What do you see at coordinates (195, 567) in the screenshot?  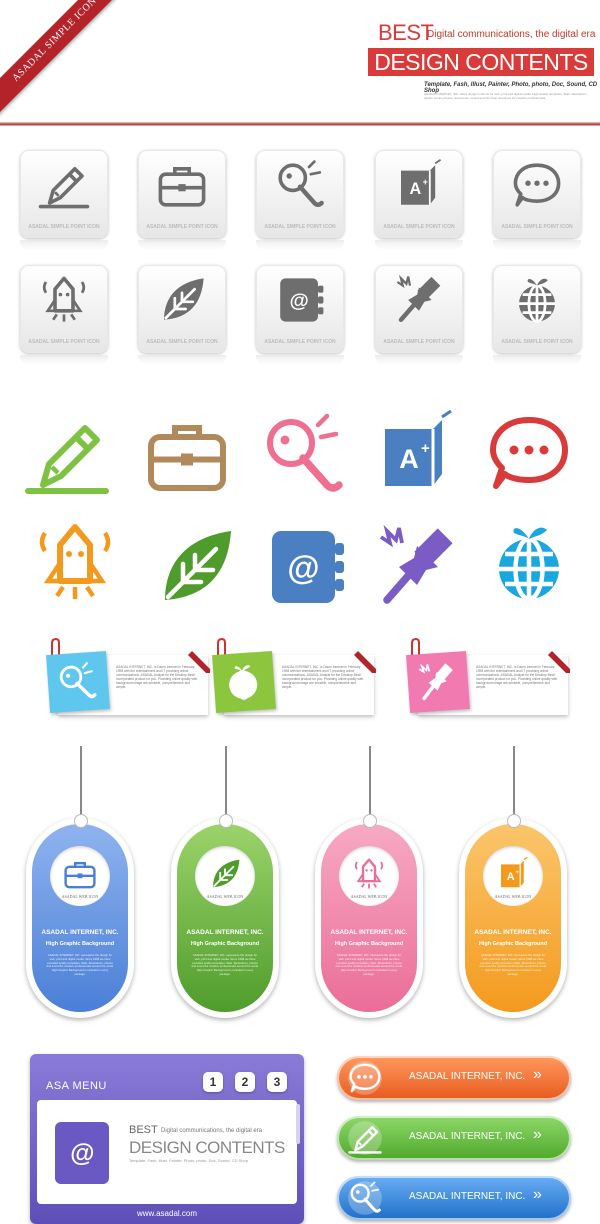 I see `color-leaf` at bounding box center [195, 567].